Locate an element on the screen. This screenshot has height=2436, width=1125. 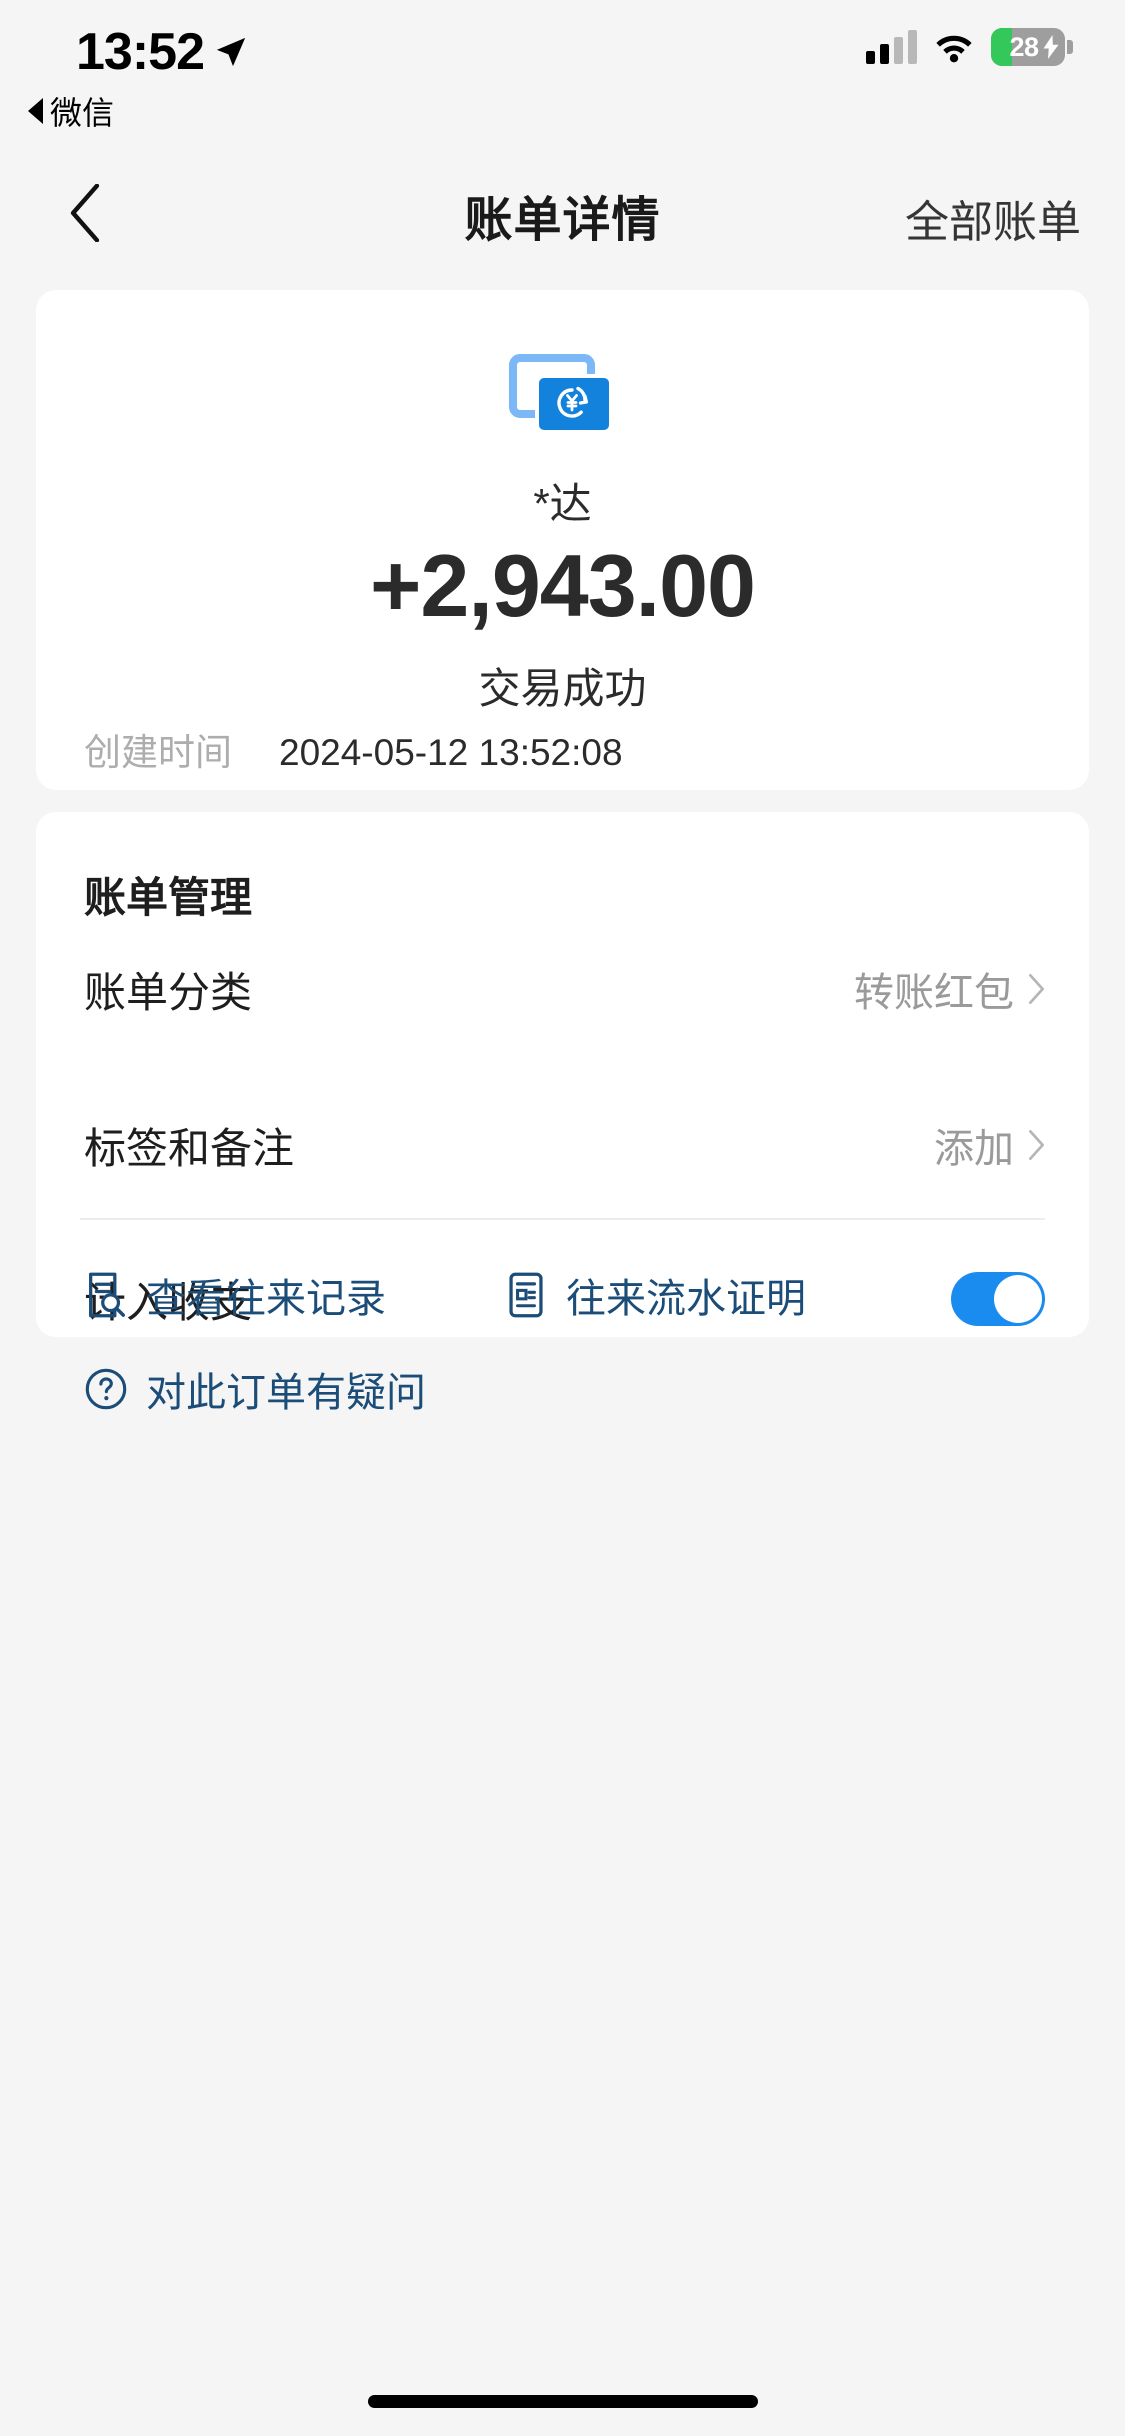
transaction-certificate-link: 往来流水证明 is located at coordinates (655, 1295).